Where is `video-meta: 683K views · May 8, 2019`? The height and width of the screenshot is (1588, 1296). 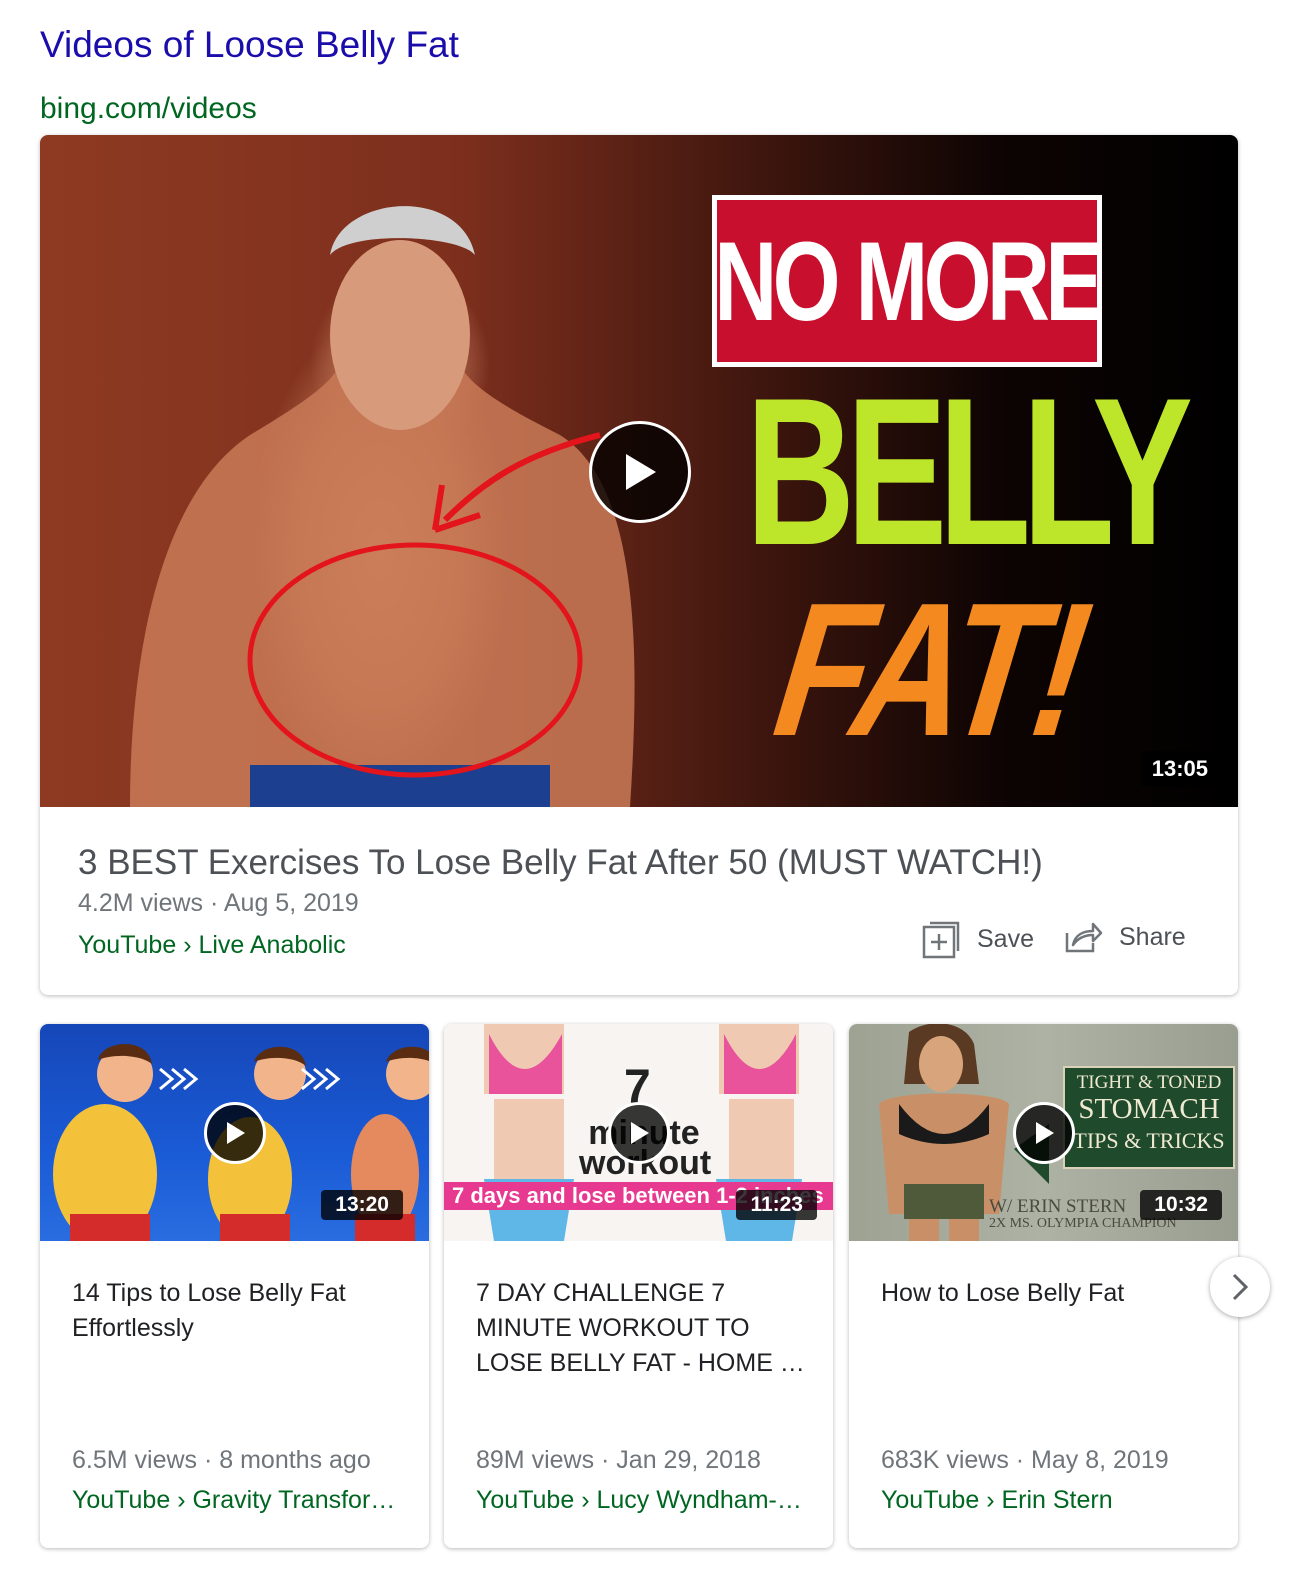
video-meta: 683K views · May 8, 2019 is located at coordinates (1025, 1460).